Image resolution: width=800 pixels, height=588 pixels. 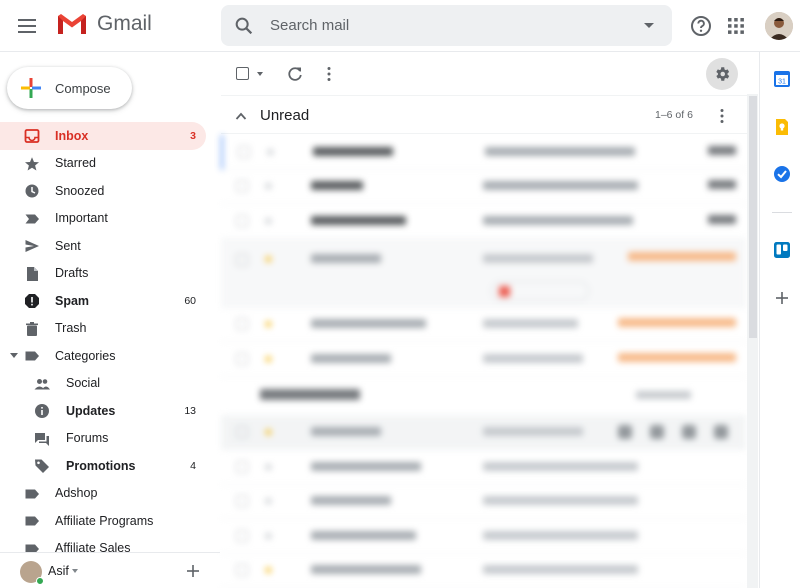 What do you see at coordinates (103, 191) in the screenshot?
I see `sidebar-item-snoozed: Snoozed` at bounding box center [103, 191].